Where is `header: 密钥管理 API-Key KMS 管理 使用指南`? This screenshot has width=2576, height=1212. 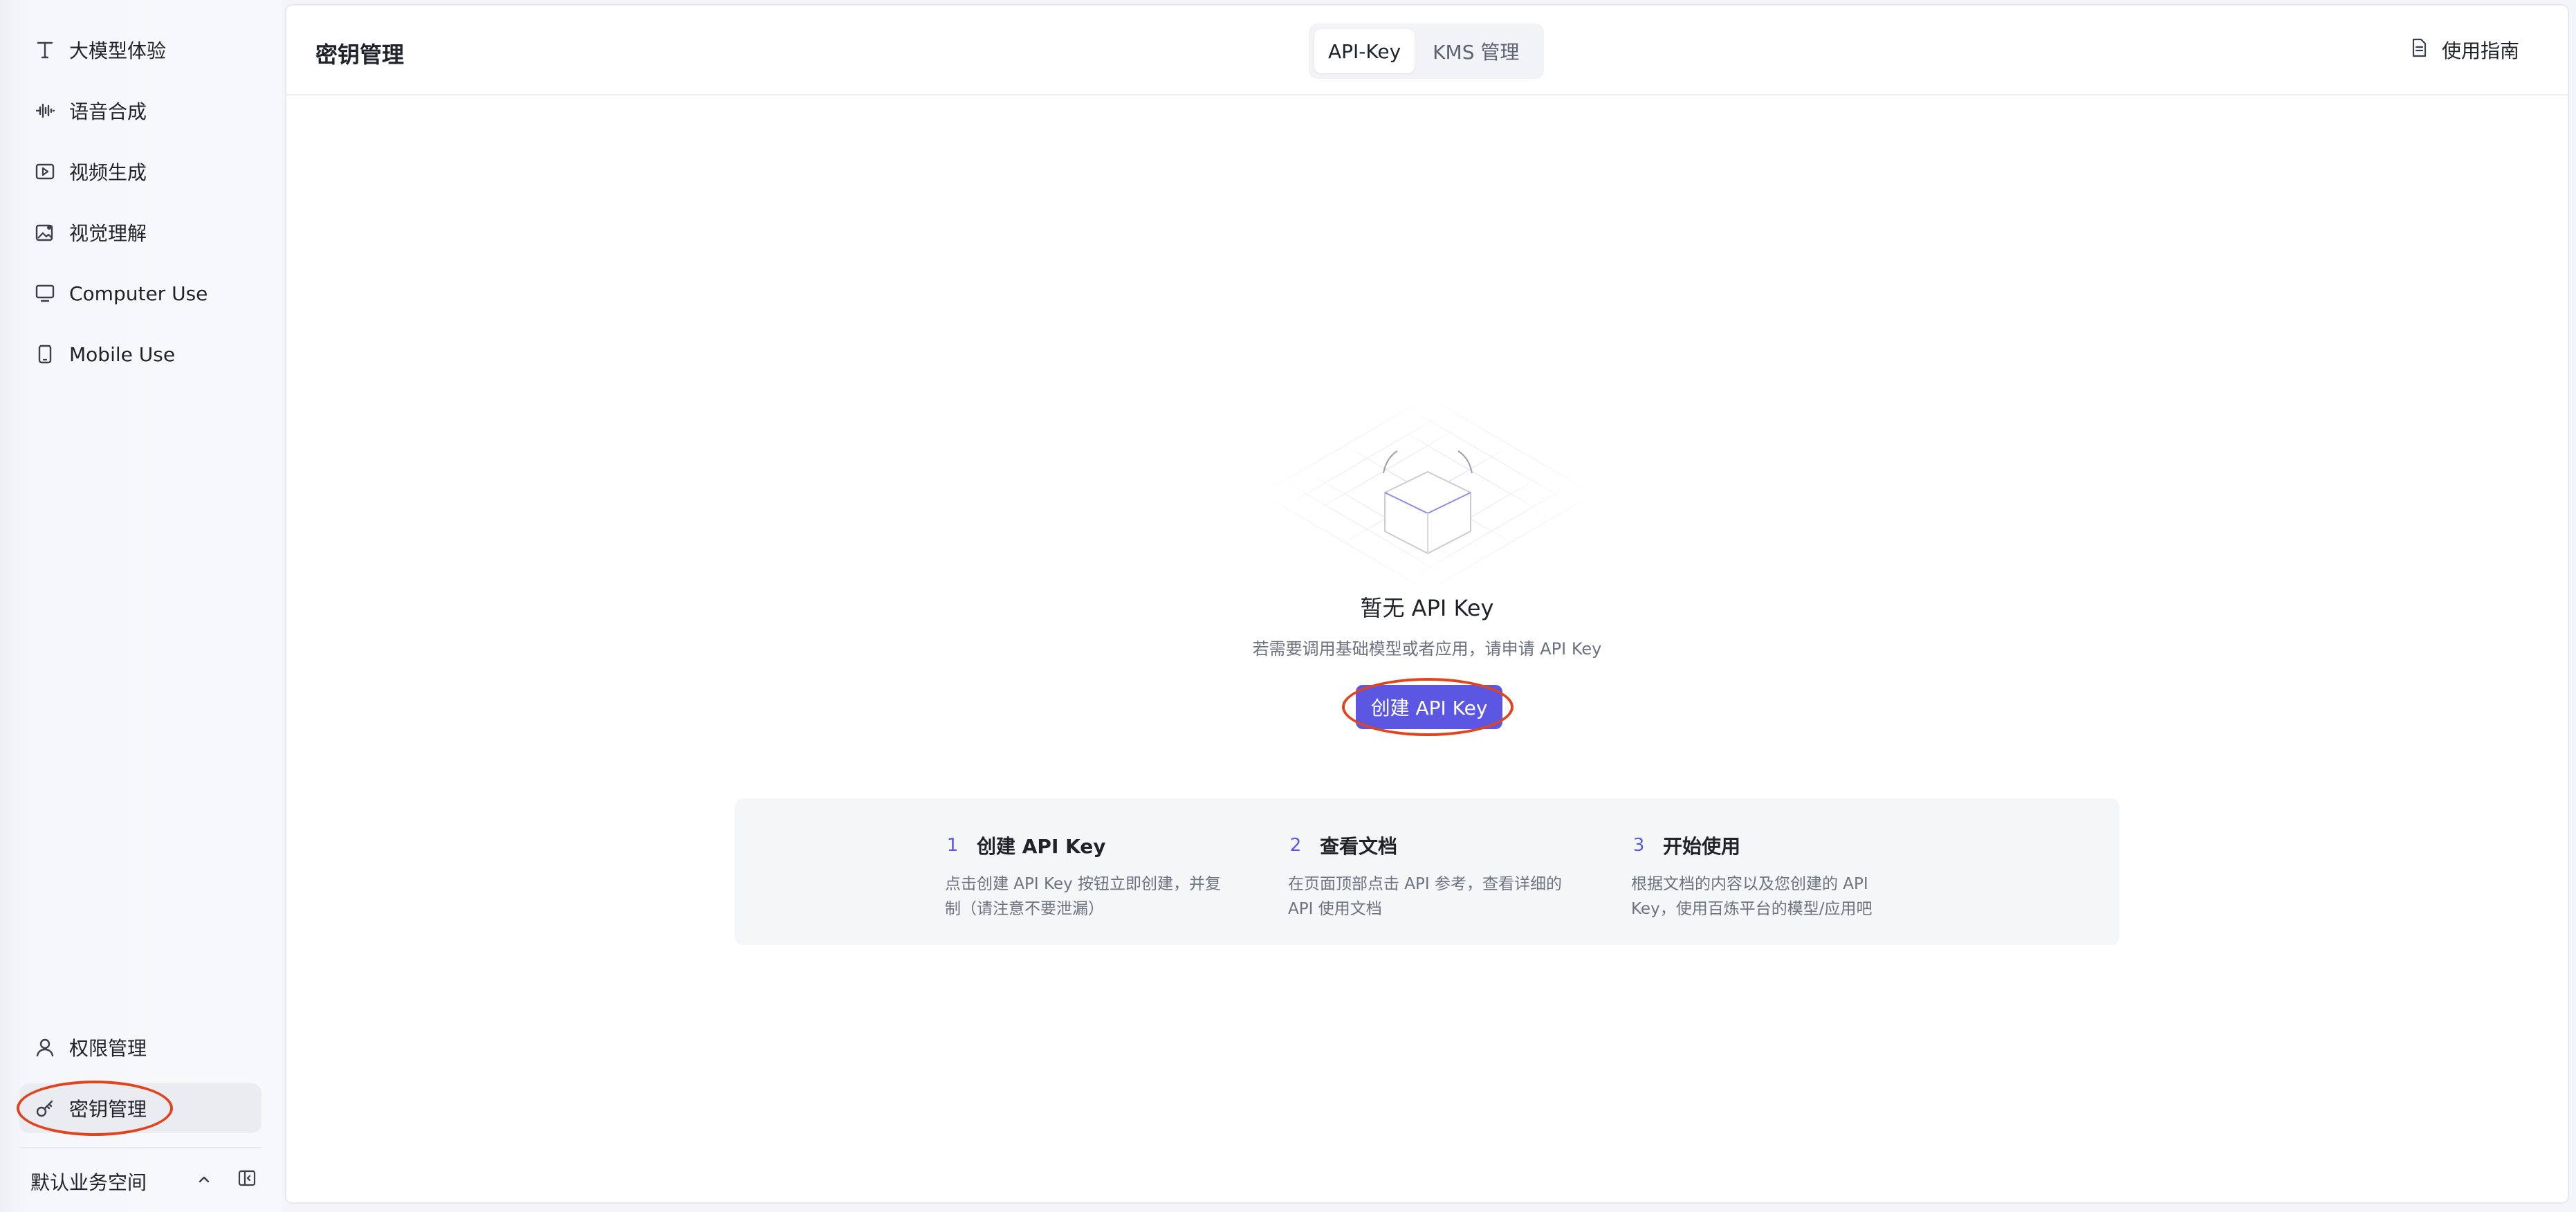 header: 密钥管理 API-Key KMS 管理 使用指南 is located at coordinates (1427, 50).